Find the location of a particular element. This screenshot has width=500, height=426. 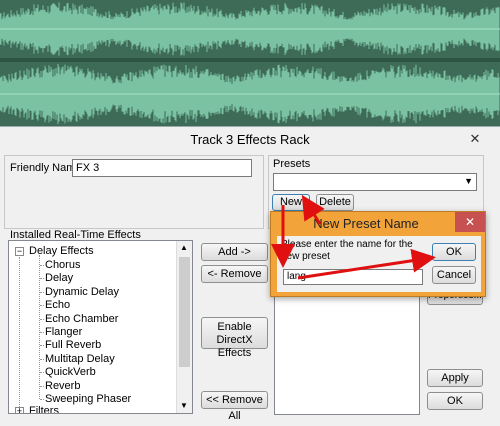

rack-ok-button: OK is located at coordinates (455, 401).